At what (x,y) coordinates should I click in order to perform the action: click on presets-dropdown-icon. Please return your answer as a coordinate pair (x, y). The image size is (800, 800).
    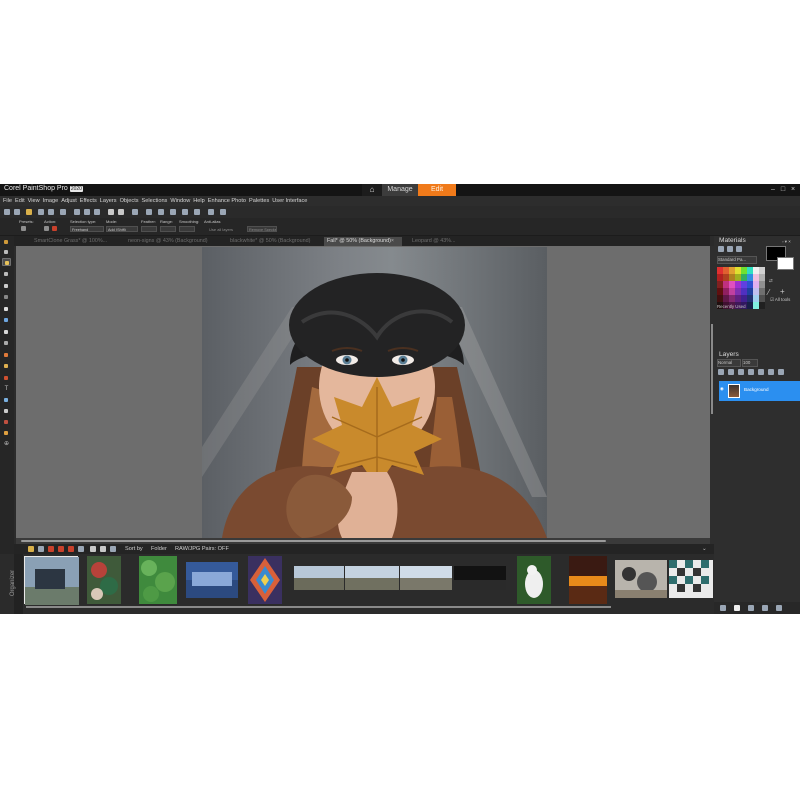
    Looking at the image, I should click on (23, 228).